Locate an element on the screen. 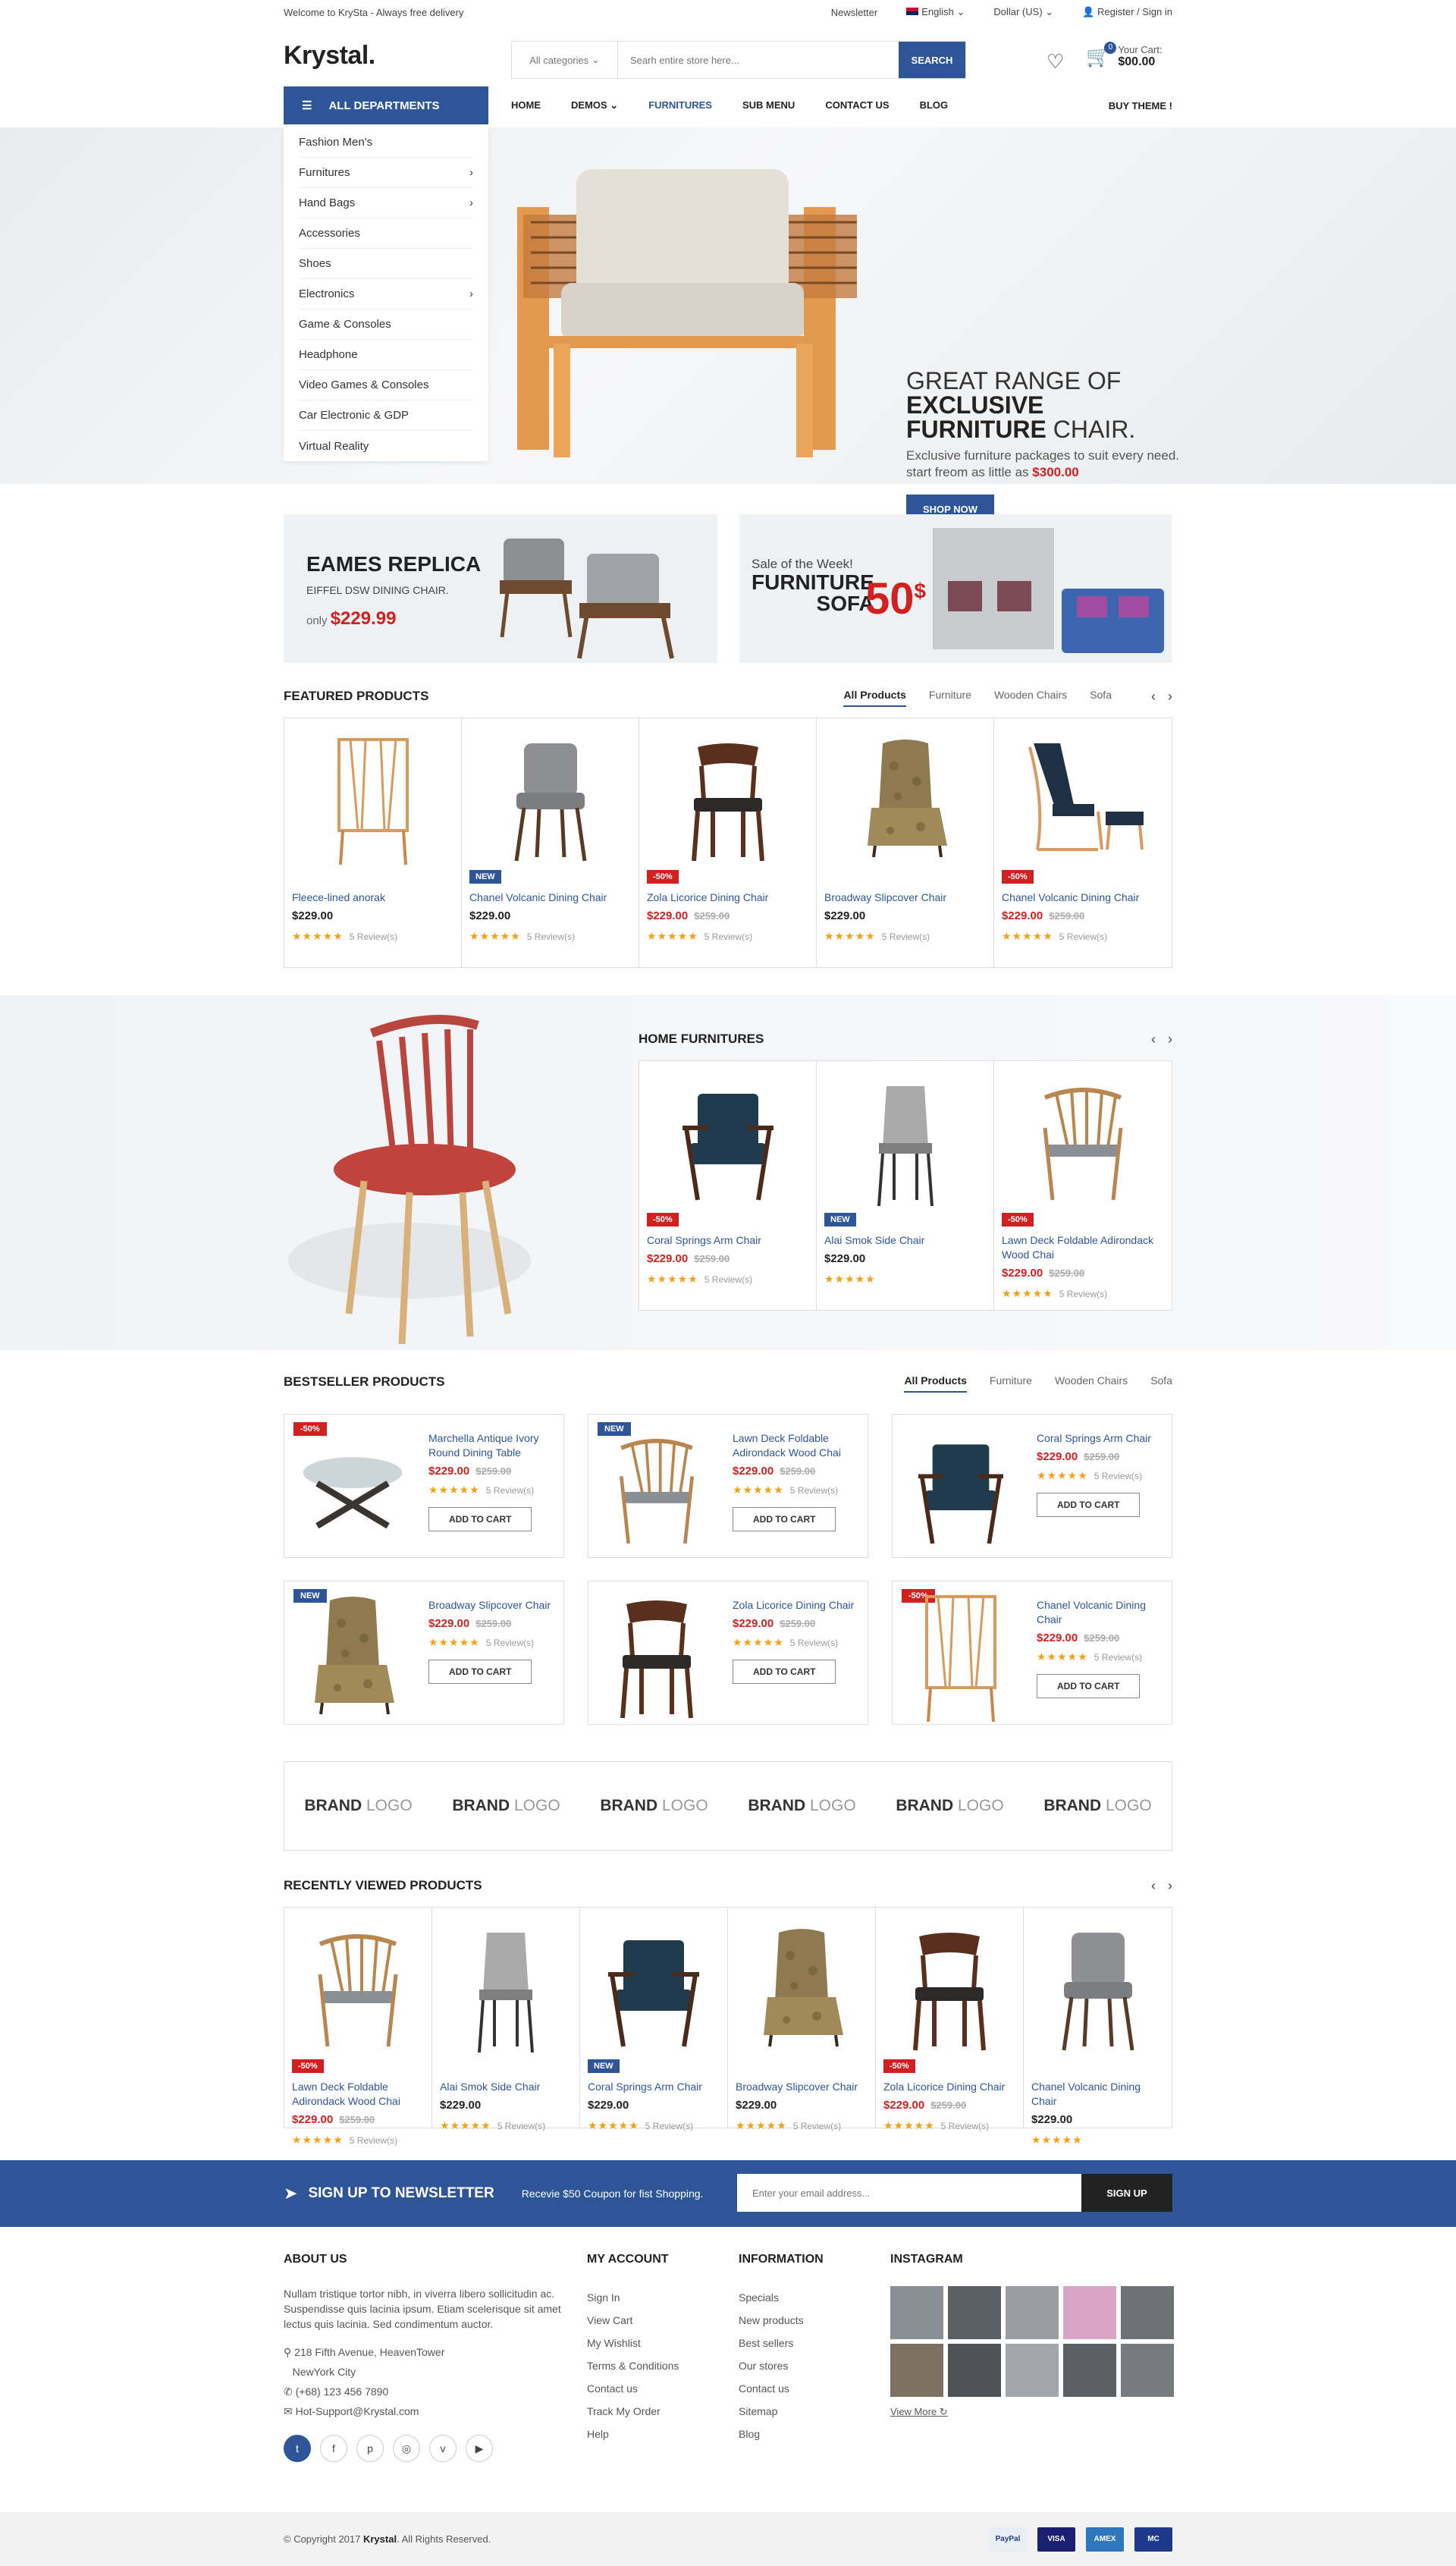 The image size is (1456, 2566). newsletter-email-input is located at coordinates (909, 2193).